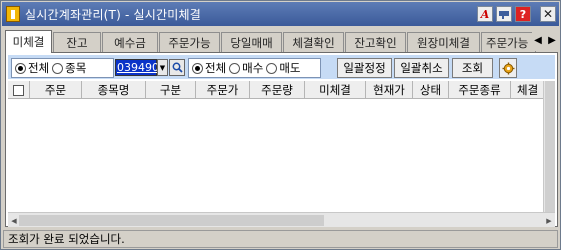 This screenshot has width=561, height=250. I want to click on help-icon: ?, so click(523, 14).